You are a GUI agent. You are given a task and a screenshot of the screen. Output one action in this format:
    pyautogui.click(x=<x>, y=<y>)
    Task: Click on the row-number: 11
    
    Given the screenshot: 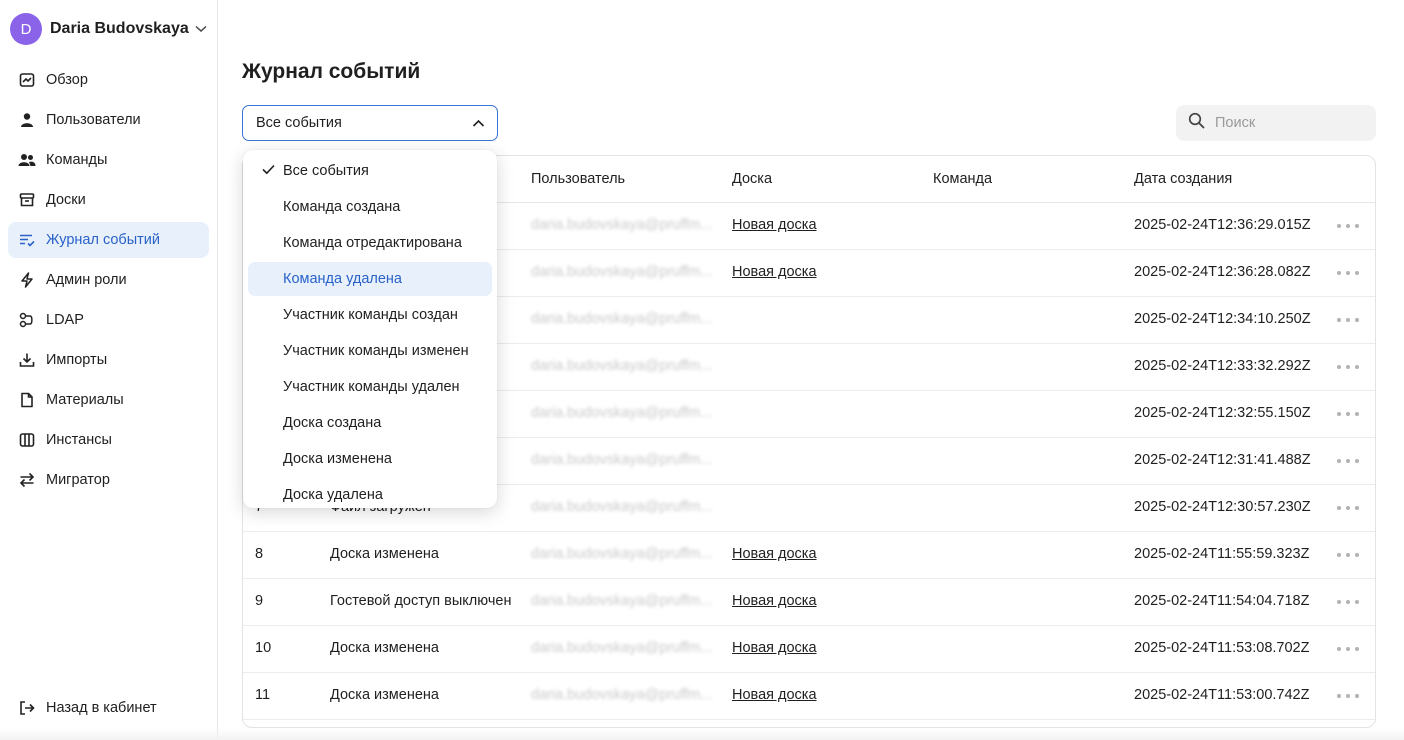 What is the action you would take?
    pyautogui.click(x=263, y=695)
    